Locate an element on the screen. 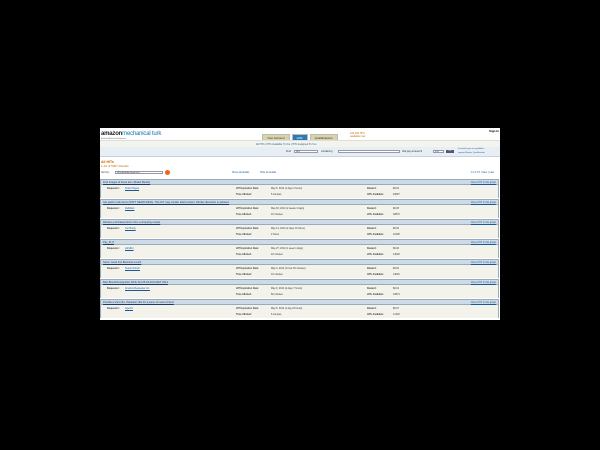 Image resolution: width=600 pixels, height=450 pixels. expiration-value: May 4, 2014 (1 hour 29 minutes) is located at coordinates (288, 268).